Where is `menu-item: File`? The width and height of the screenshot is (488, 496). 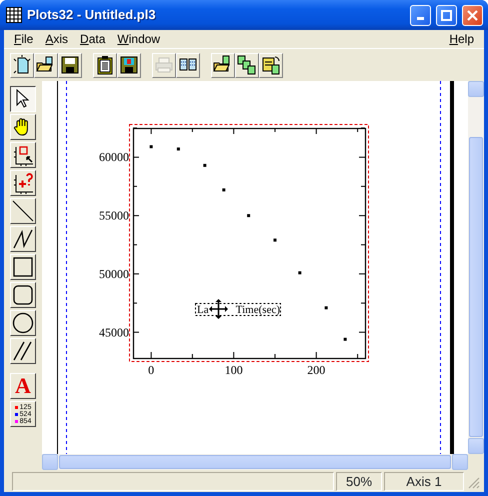
menu-item: File is located at coordinates (24, 39).